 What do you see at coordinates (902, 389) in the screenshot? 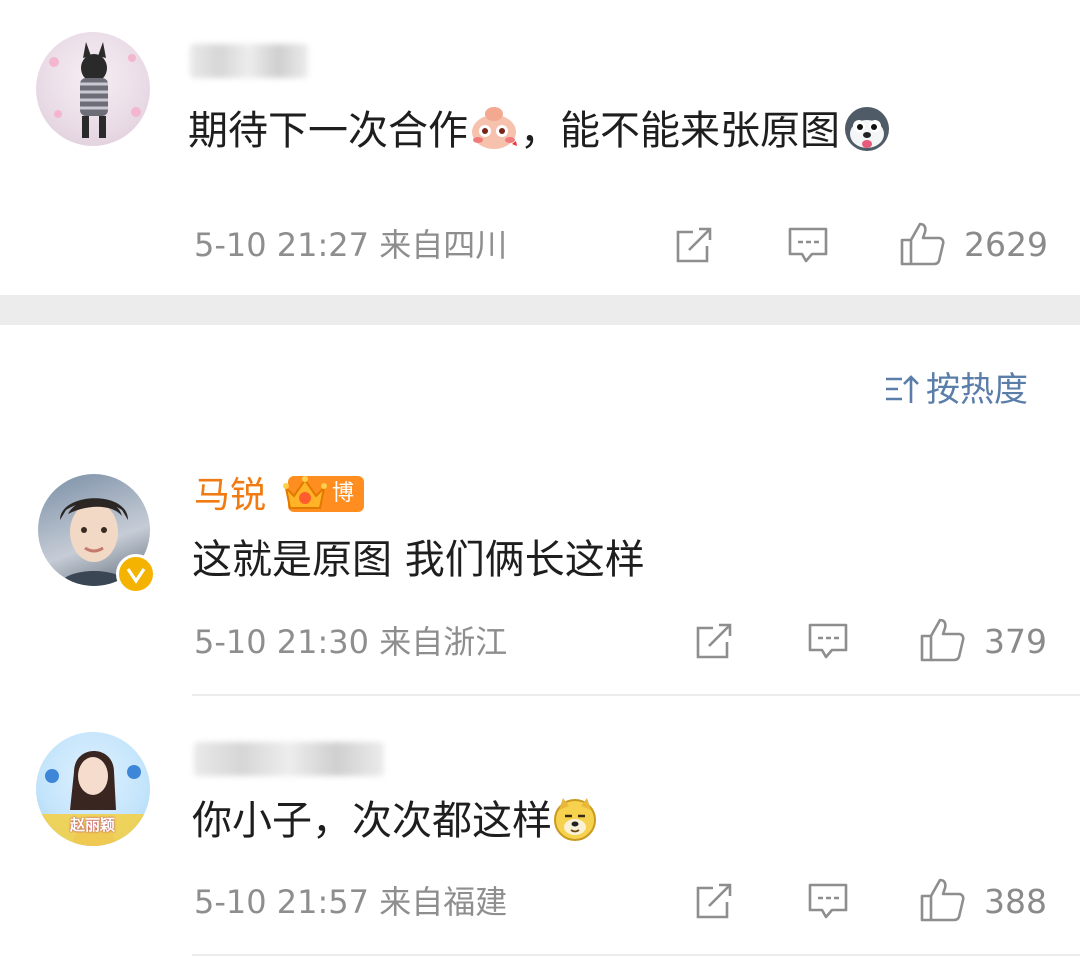
I see `sort-icon` at bounding box center [902, 389].